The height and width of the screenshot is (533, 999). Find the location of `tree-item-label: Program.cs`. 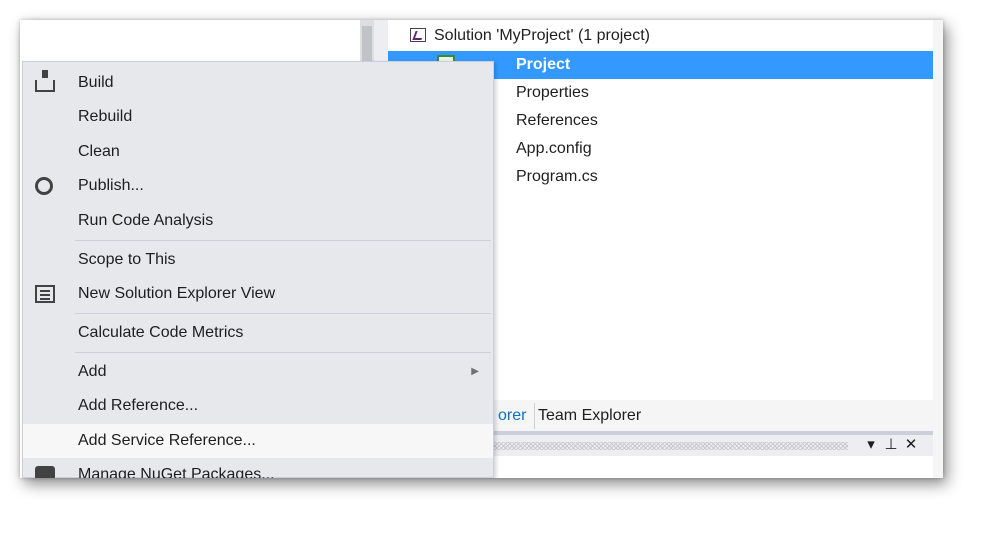

tree-item-label: Program.cs is located at coordinates (557, 176).